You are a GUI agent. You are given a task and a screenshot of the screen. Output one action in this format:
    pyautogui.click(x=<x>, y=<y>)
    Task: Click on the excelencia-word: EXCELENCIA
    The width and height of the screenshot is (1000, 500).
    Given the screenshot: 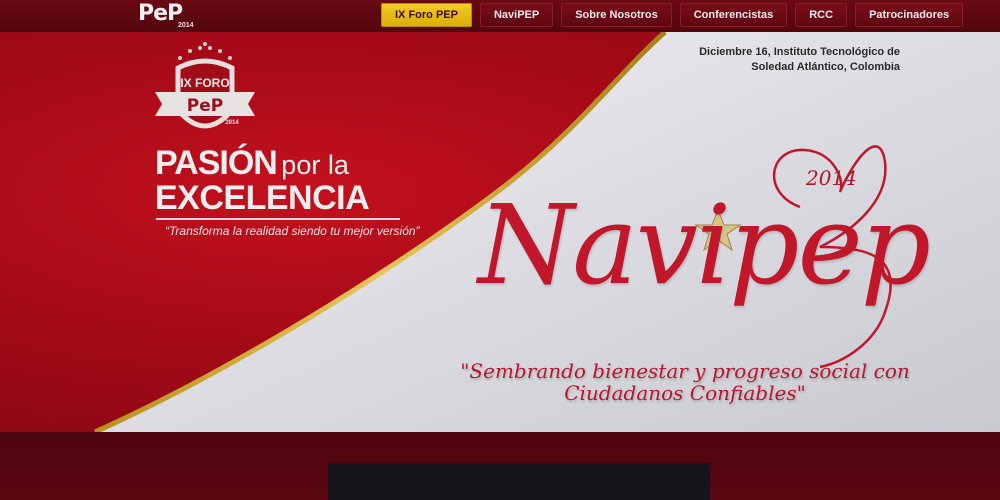 What is the action you would take?
    pyautogui.click(x=262, y=198)
    